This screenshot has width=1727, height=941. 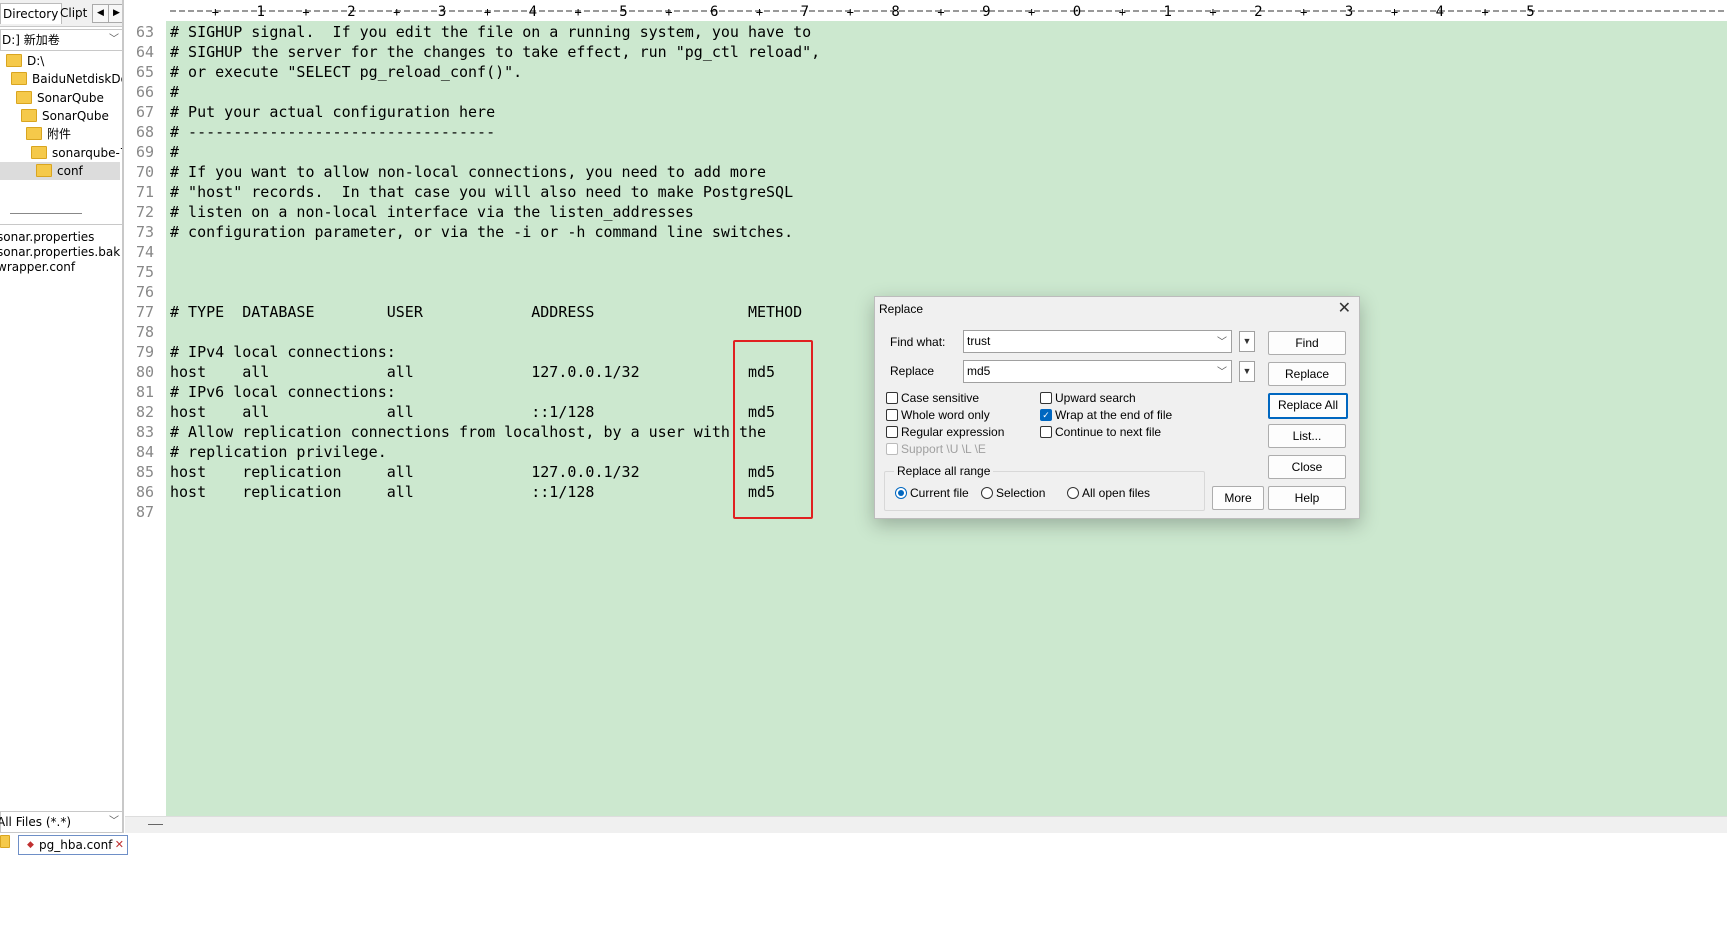 I want to click on range-current-file-radio: Current file, so click(x=932, y=493).